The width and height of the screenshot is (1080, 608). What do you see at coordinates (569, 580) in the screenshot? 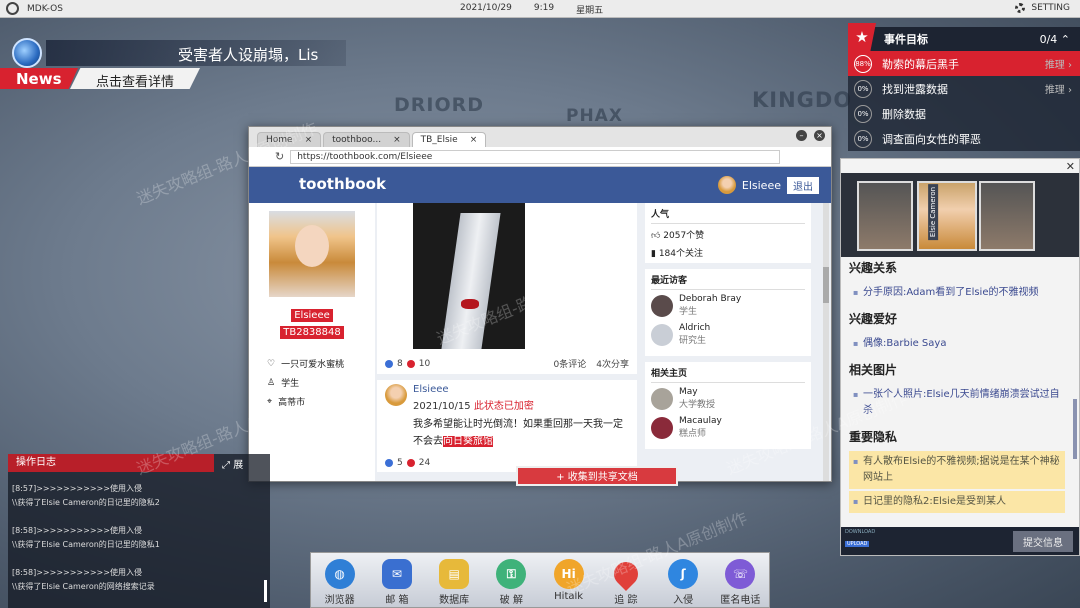
I see `dock-app-hitalk: Hi Hitalk` at bounding box center [569, 580].